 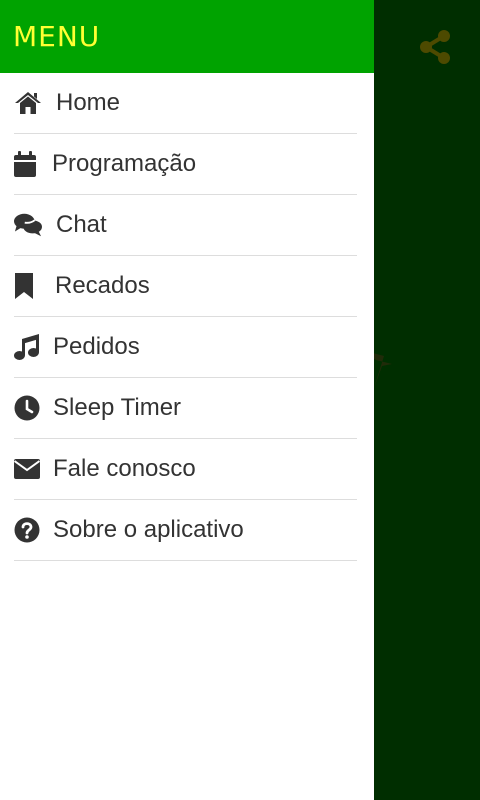 What do you see at coordinates (187, 36) in the screenshot?
I see `drawer-header: MENU` at bounding box center [187, 36].